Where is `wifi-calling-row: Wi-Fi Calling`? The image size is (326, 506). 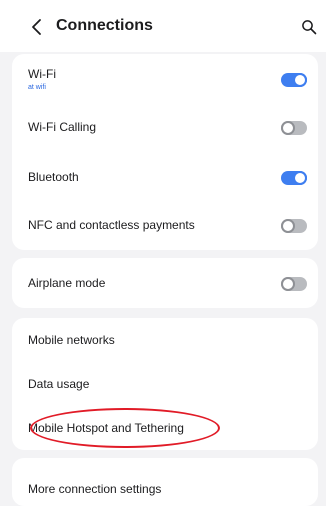 wifi-calling-row: Wi-Fi Calling is located at coordinates (165, 128).